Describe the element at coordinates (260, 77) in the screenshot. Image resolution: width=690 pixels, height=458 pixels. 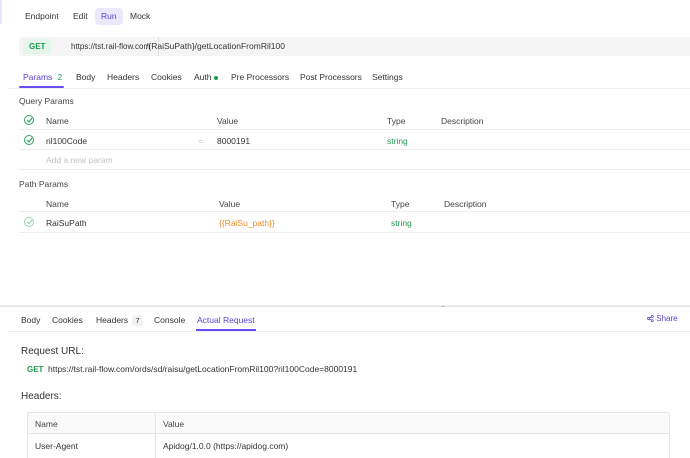
I see `tab-pre-processors: Pre Processors` at that location.